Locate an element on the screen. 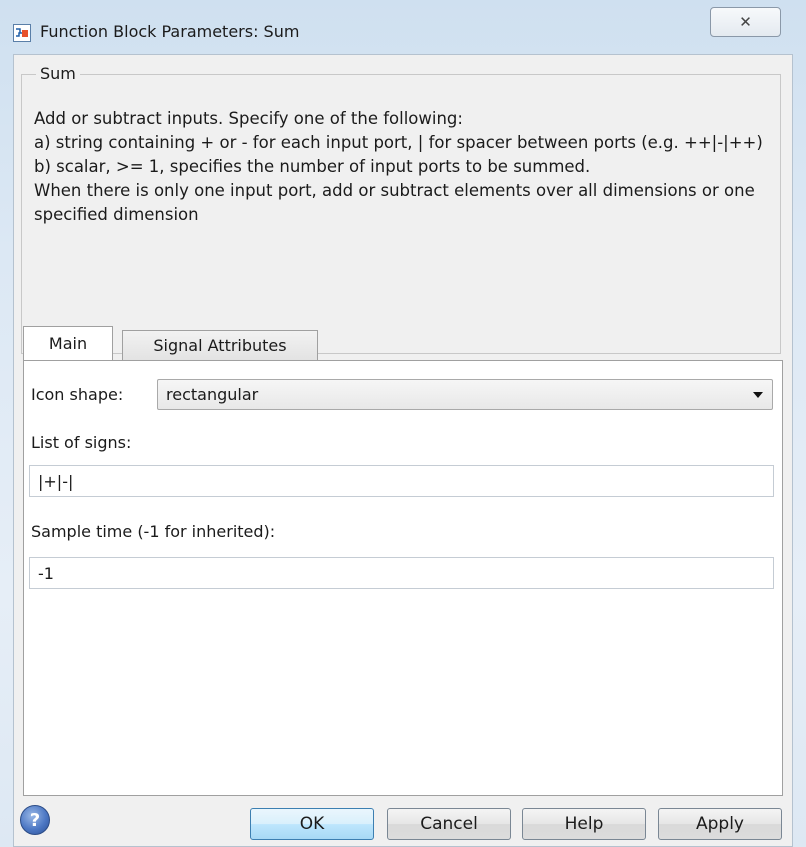  tab-signal-attributes: Signal Attributes is located at coordinates (220, 345).